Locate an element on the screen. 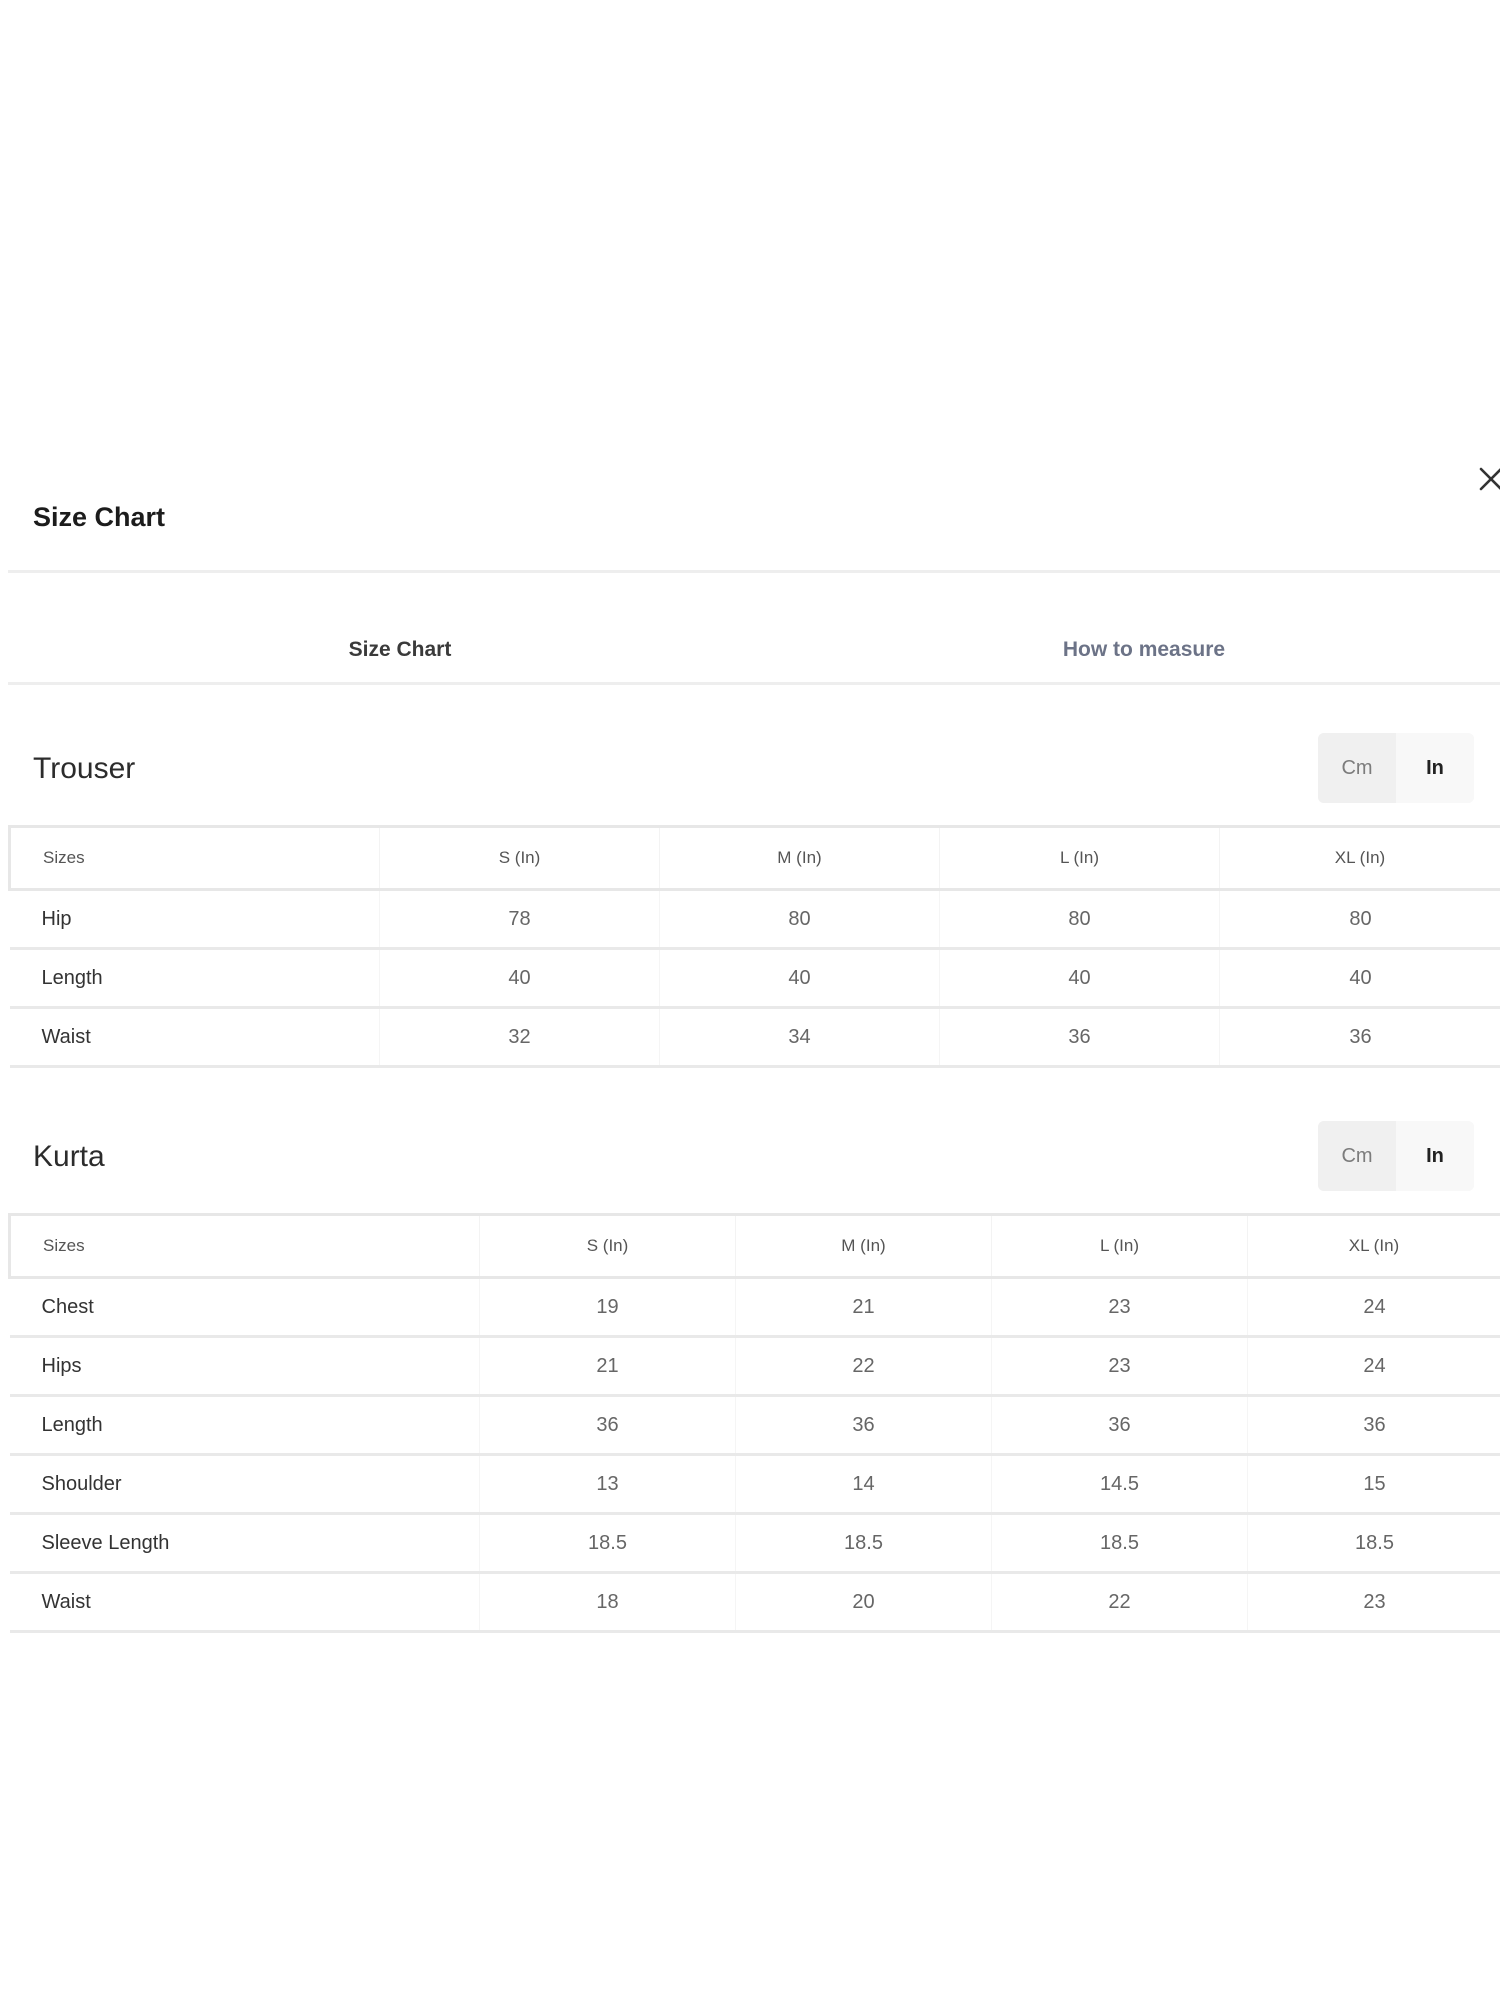 The height and width of the screenshot is (2000, 1500). tabs-divider is located at coordinates (754, 683).